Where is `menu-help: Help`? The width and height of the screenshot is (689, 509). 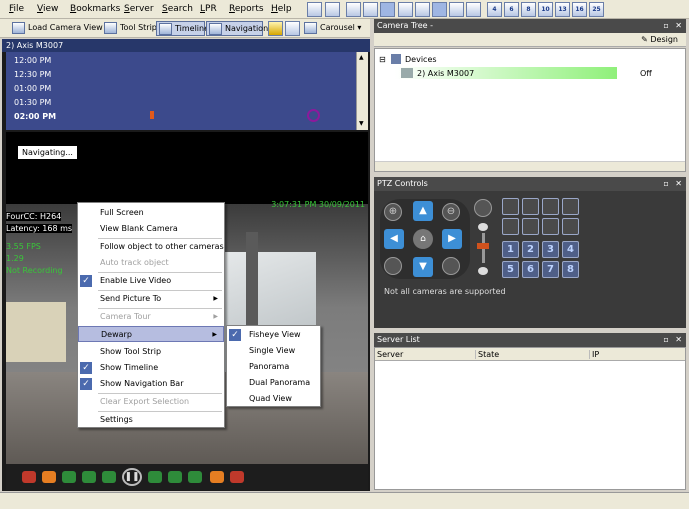 menu-help: Help is located at coordinates (281, 9).